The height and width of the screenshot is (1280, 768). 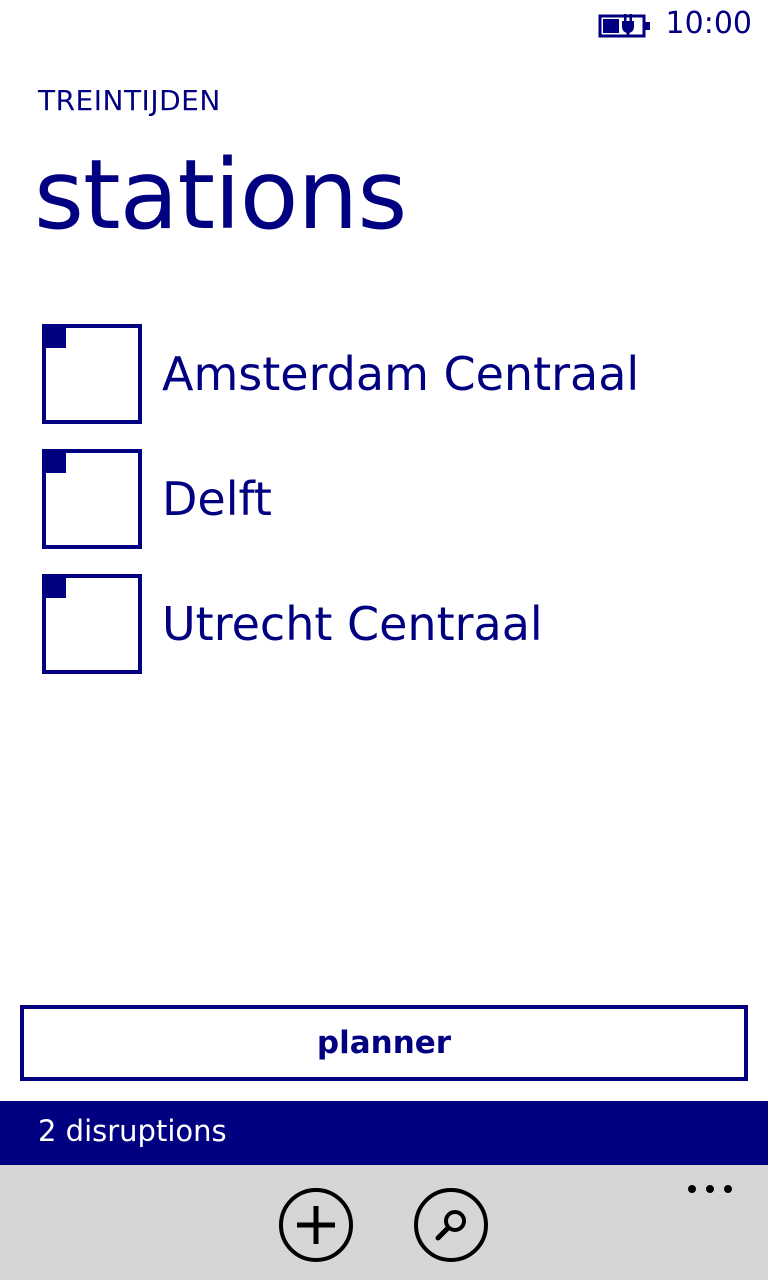 I want to click on disruptions-banner: 2 disruptions, so click(x=384, y=1133).